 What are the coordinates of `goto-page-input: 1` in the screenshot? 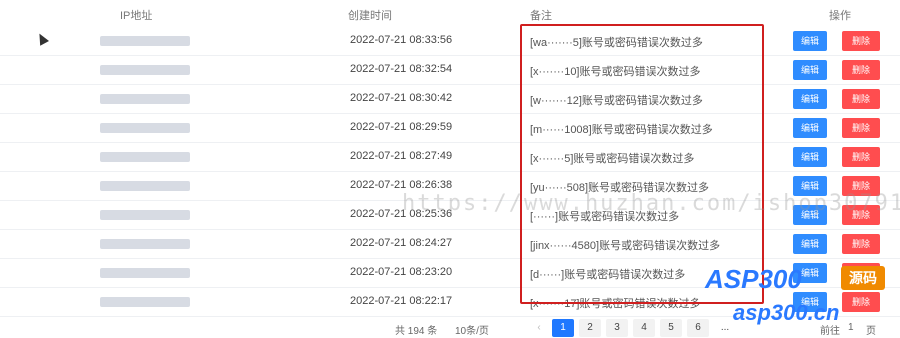 It's located at (851, 327).